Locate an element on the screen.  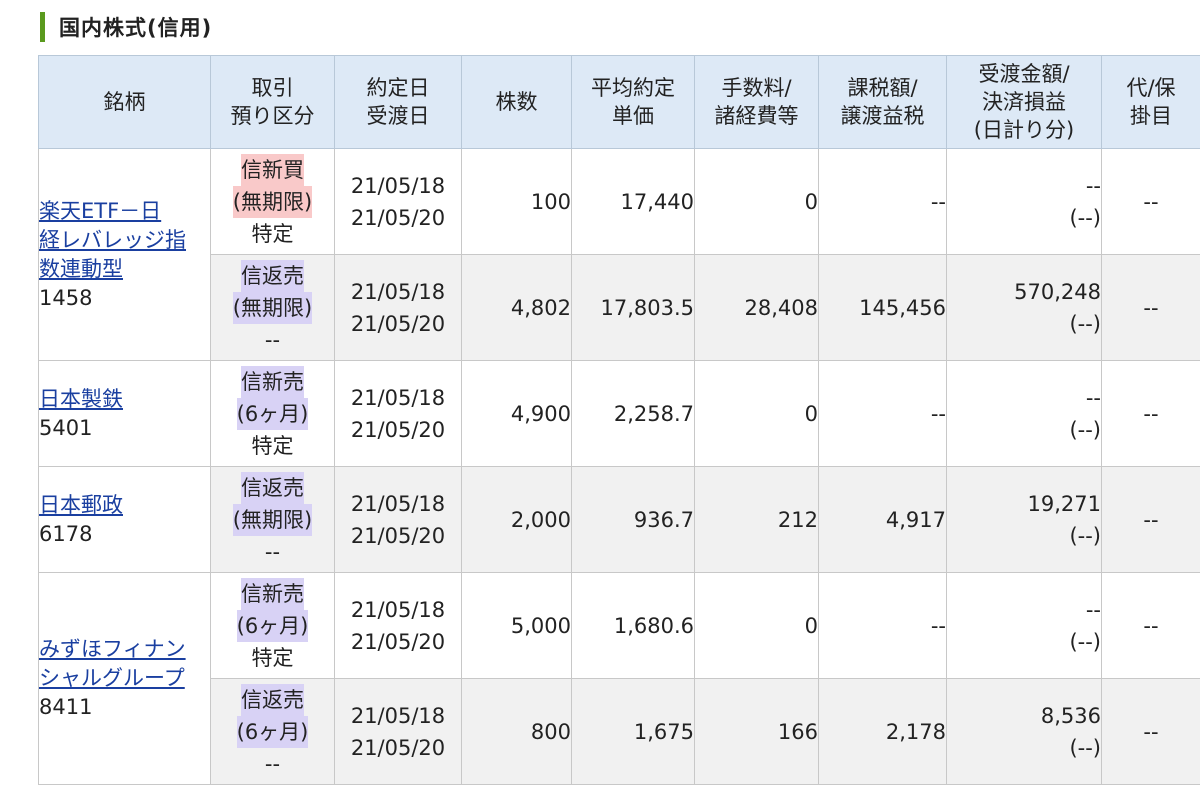
tax-cell: 4,917 is located at coordinates (882, 519).